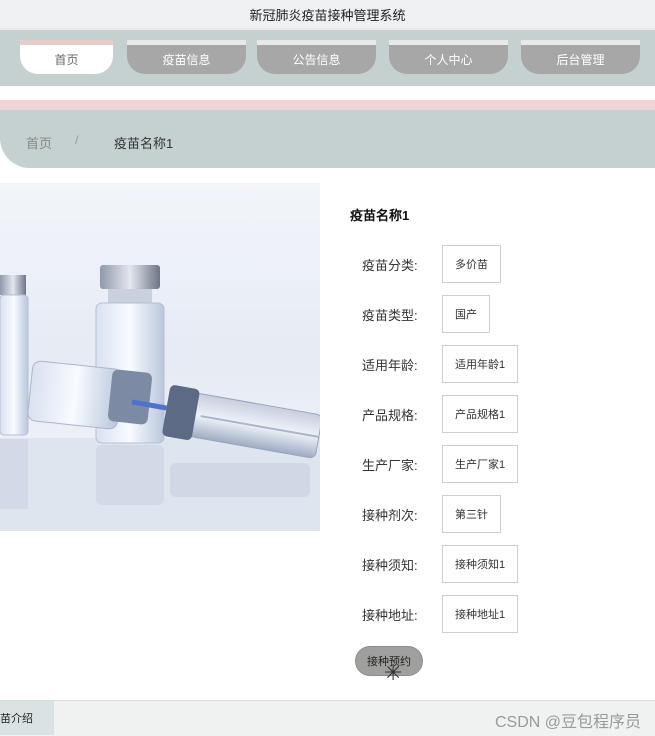 This screenshot has height=736, width=655. What do you see at coordinates (448, 57) in the screenshot?
I see `nav-tab-personal-center: 个人中心` at bounding box center [448, 57].